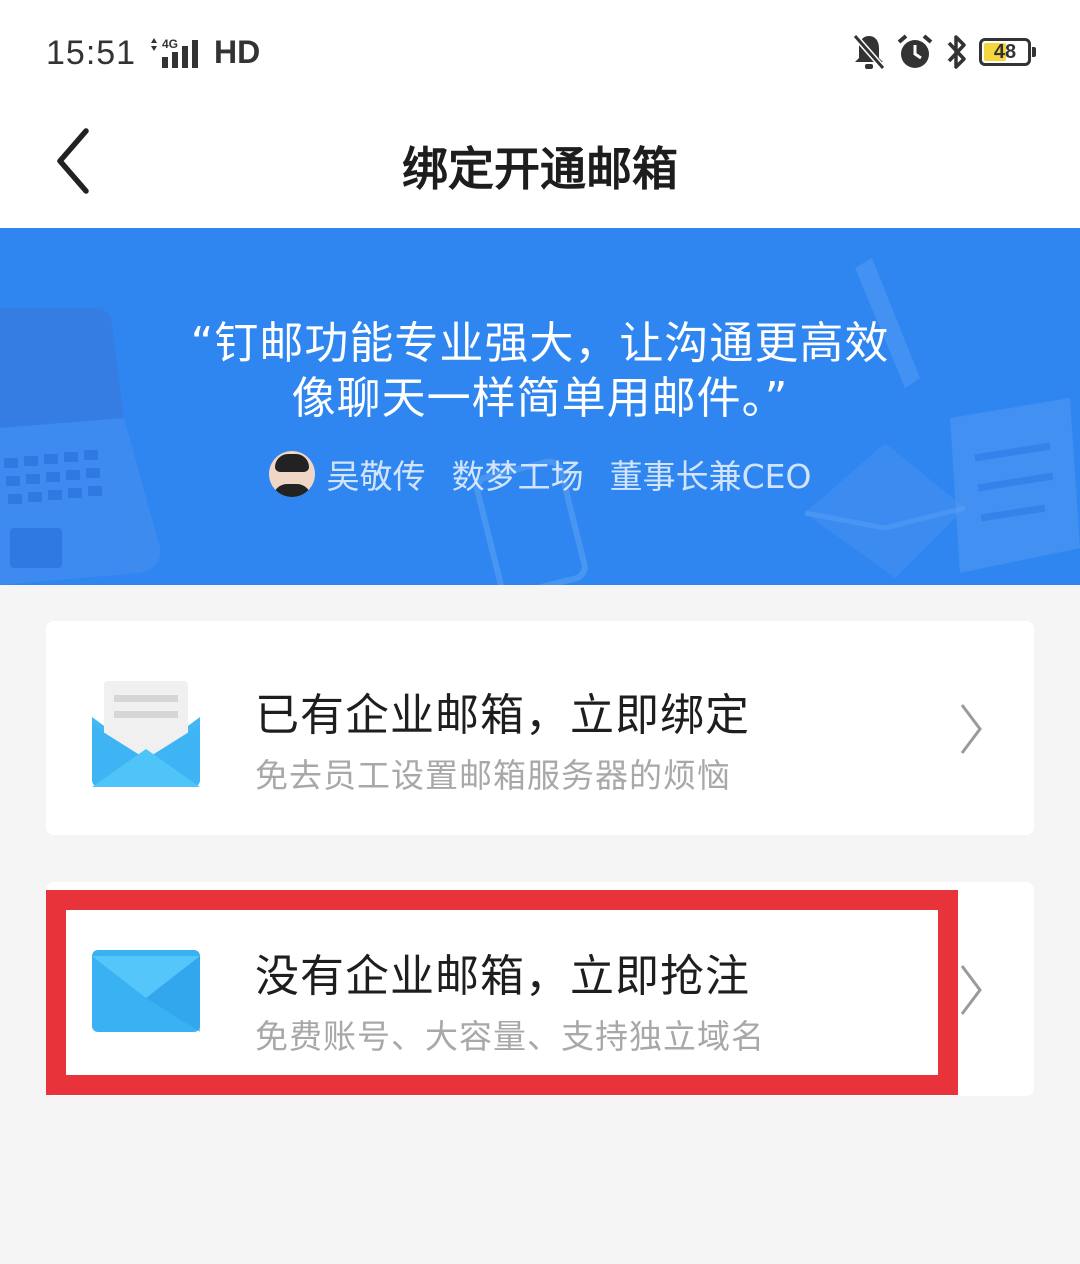 This screenshot has width=1080, height=1264. I want to click on battery-level: 48, so click(1005, 51).